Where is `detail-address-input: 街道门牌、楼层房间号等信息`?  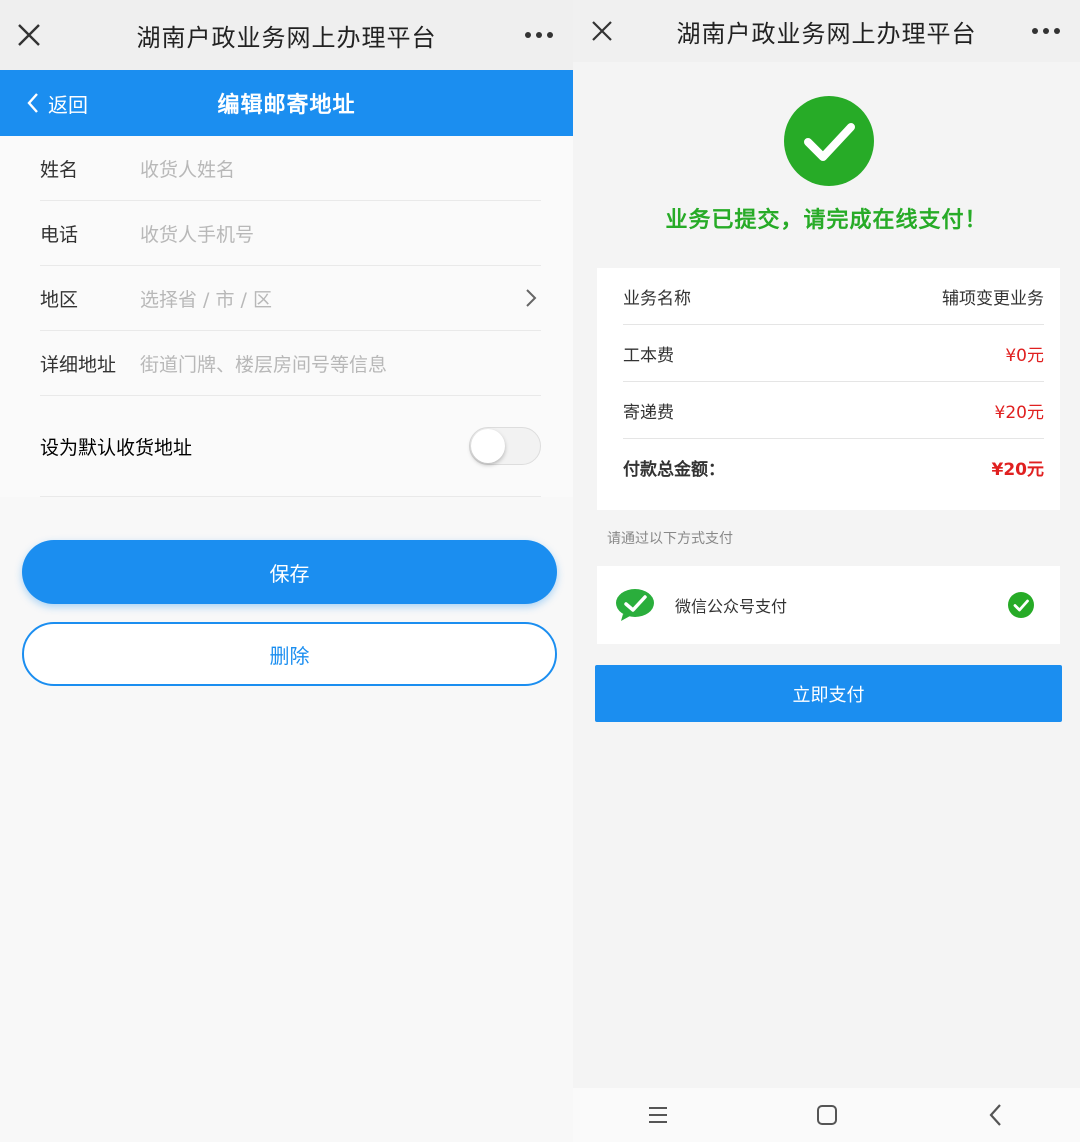 detail-address-input: 街道门牌、楼层房间号等信息 is located at coordinates (263, 363).